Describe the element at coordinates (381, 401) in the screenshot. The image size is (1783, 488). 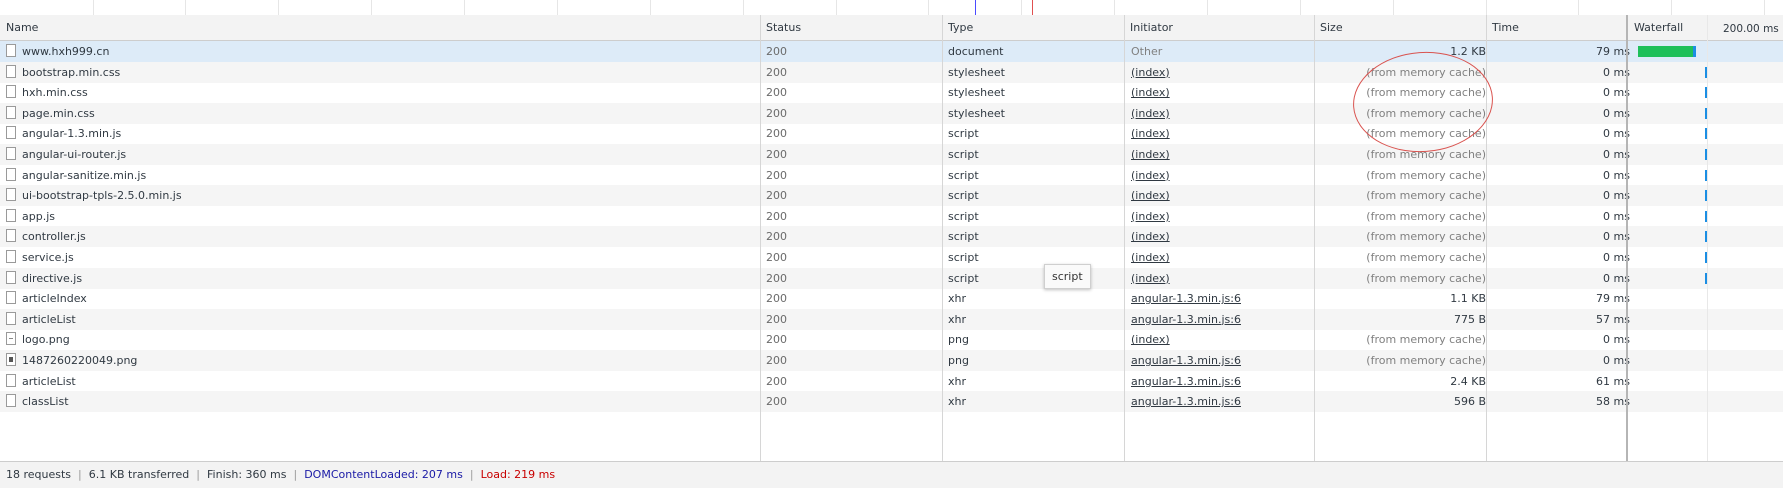
I see `request-name: classList` at that location.